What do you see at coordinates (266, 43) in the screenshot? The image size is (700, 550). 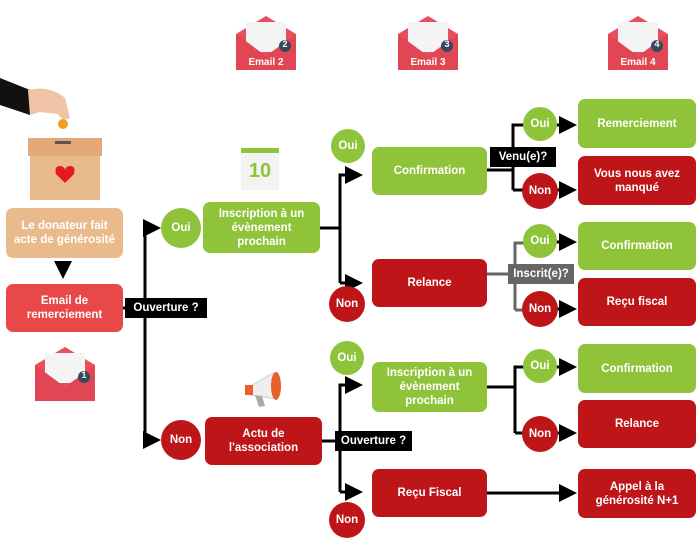 I see `email-2-envelope-icon: 2 Email 2` at bounding box center [266, 43].